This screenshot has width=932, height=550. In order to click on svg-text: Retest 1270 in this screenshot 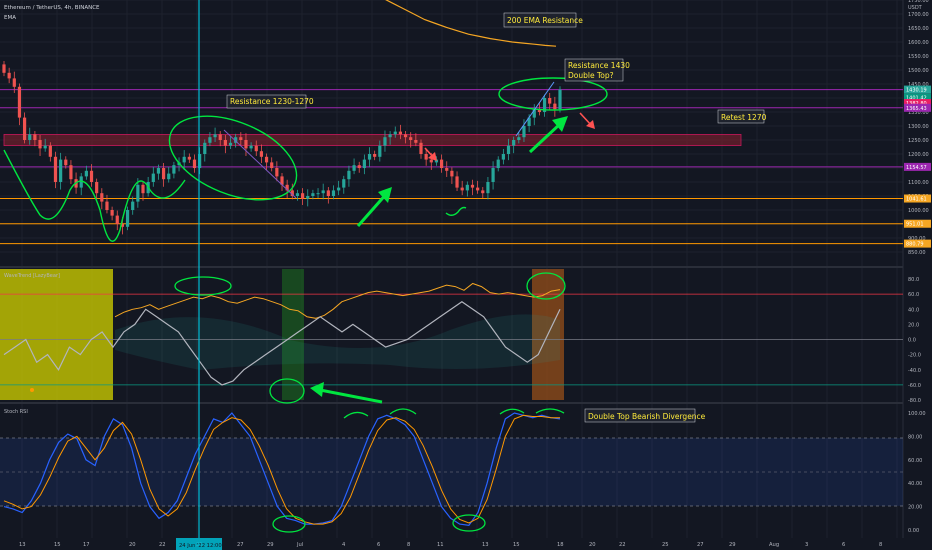, I will do `click(744, 117)`.